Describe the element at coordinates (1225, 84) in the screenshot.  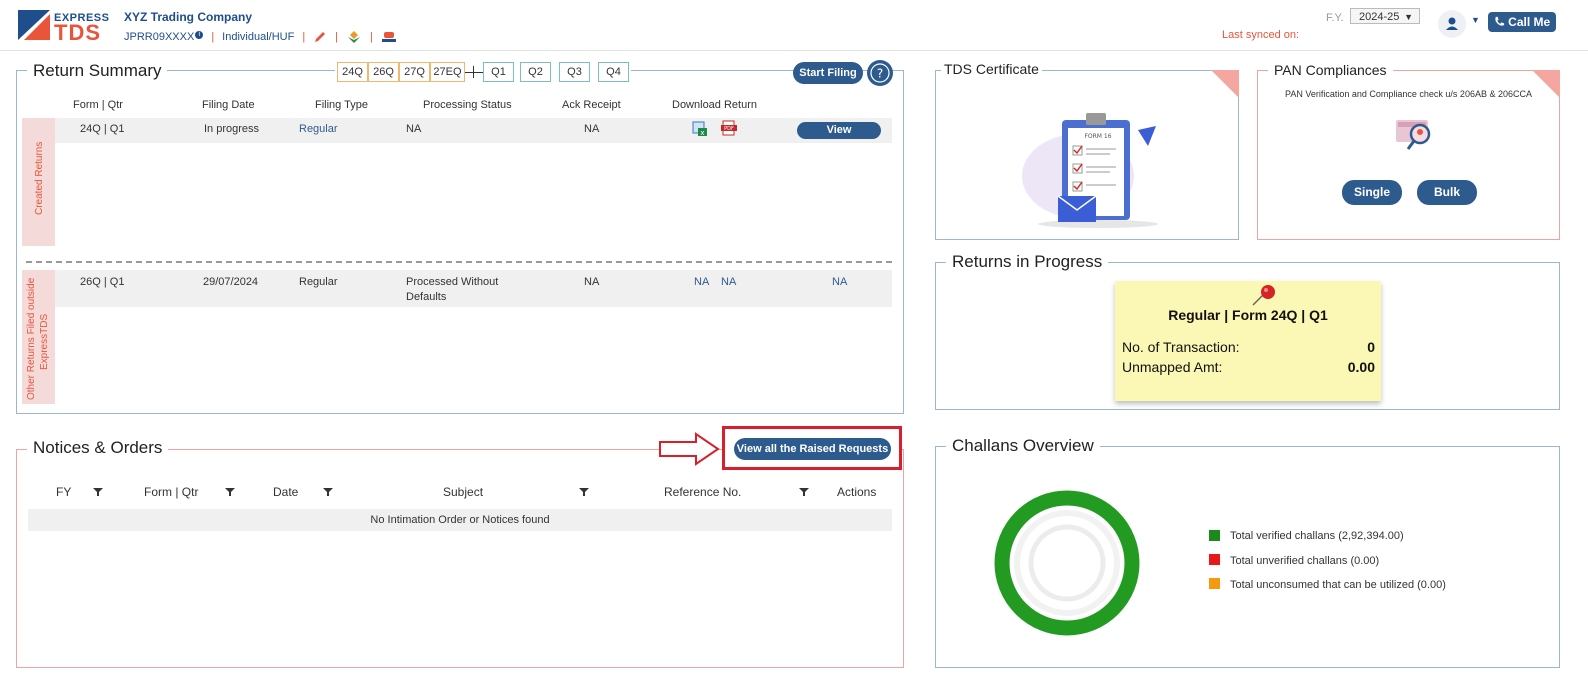
I see `corner-accent` at that location.